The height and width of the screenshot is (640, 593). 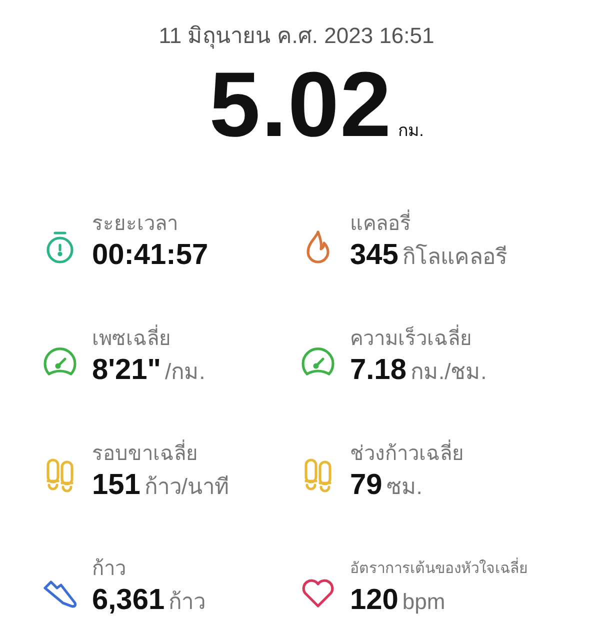 I want to click on stat-value: 79, so click(x=366, y=485).